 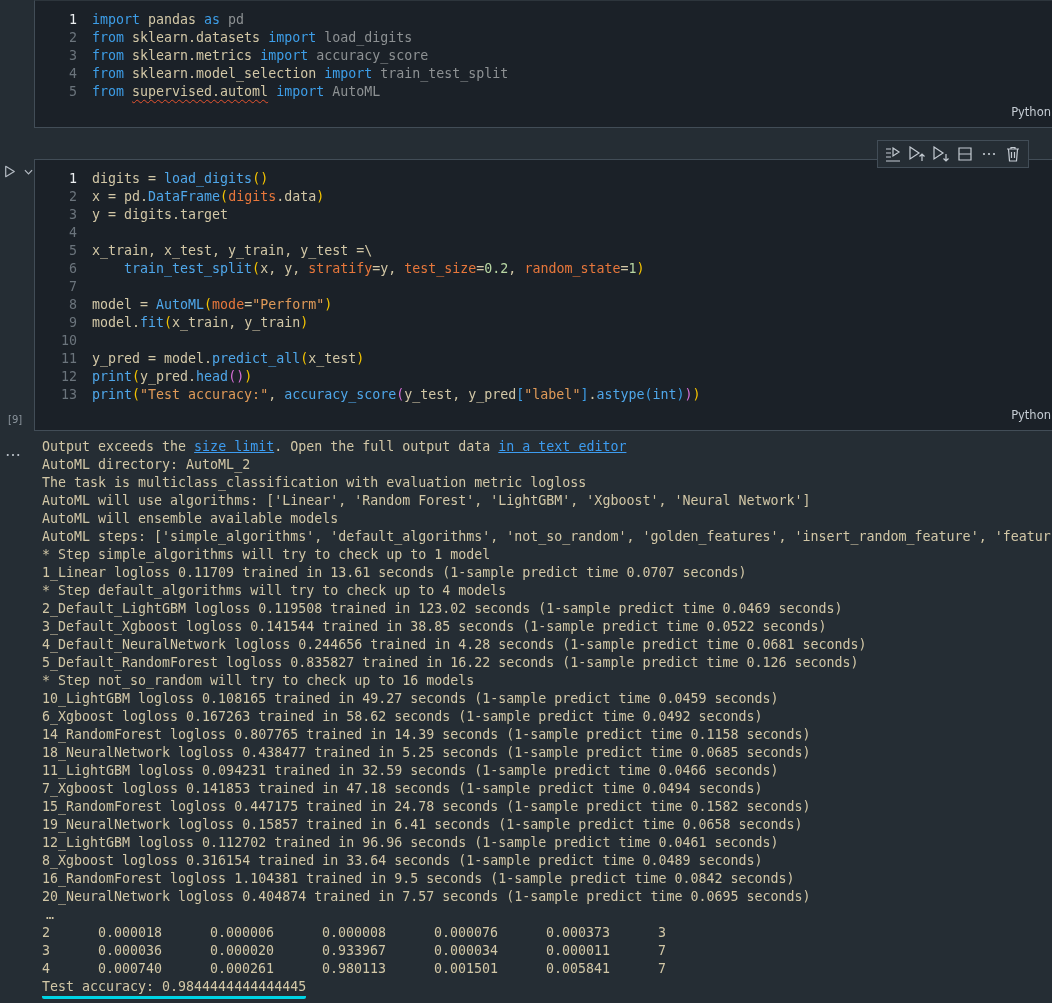 What do you see at coordinates (396, 395) in the screenshot?
I see `code-line: print("Test accuracy:", accuracy_score(y_test, y_pred["label"].astype(int)))` at bounding box center [396, 395].